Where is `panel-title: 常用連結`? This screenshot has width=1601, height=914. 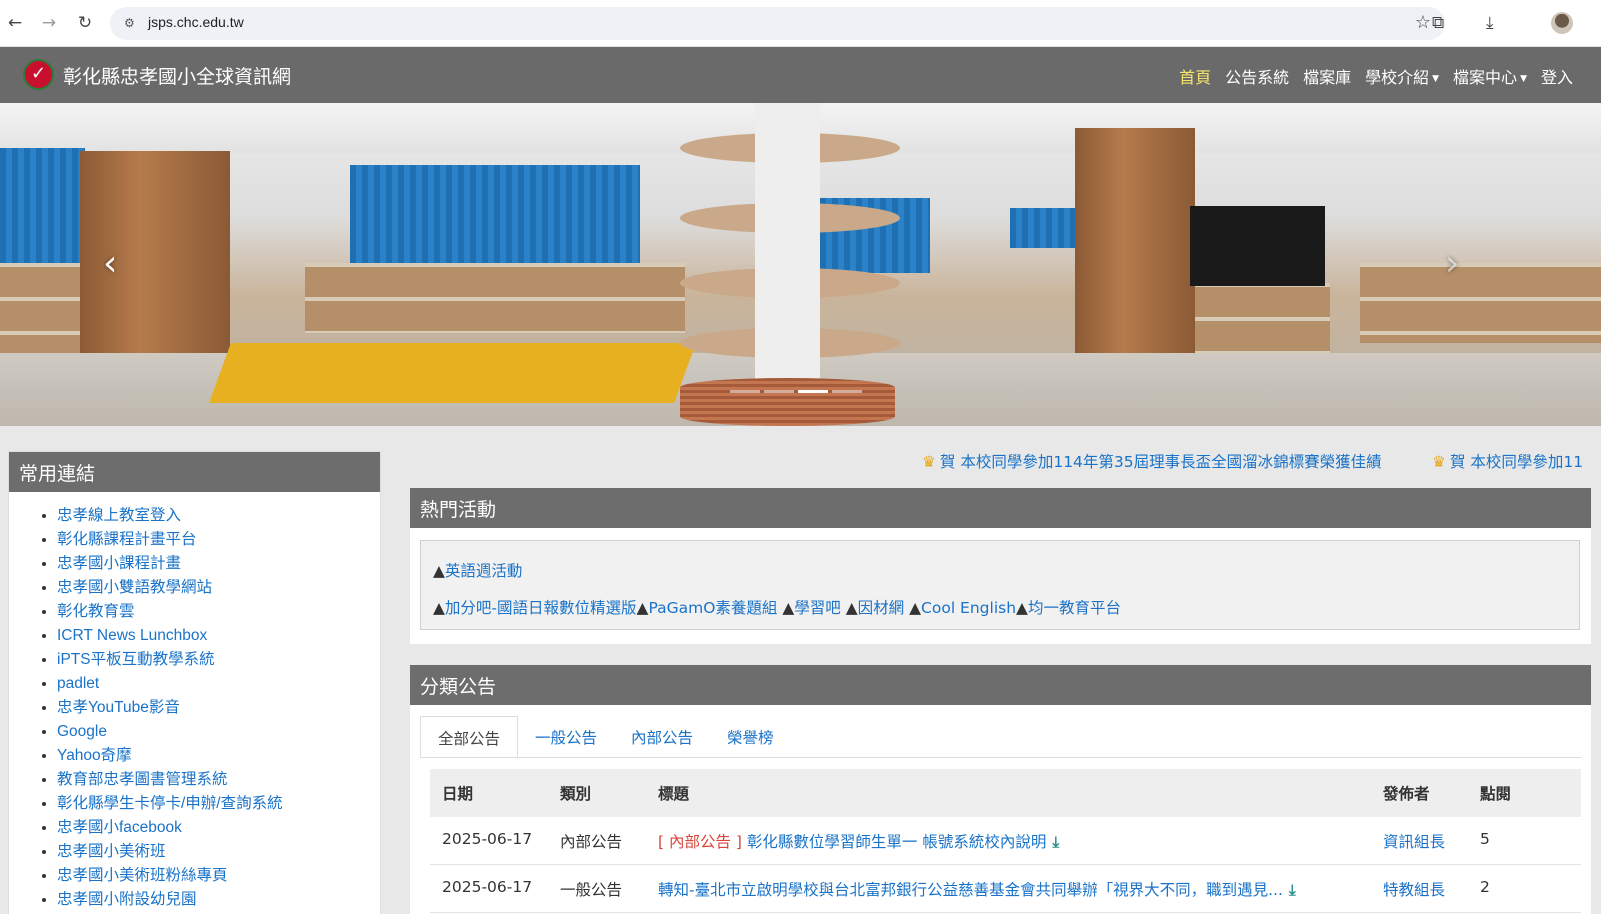 panel-title: 常用連結 is located at coordinates (194, 472).